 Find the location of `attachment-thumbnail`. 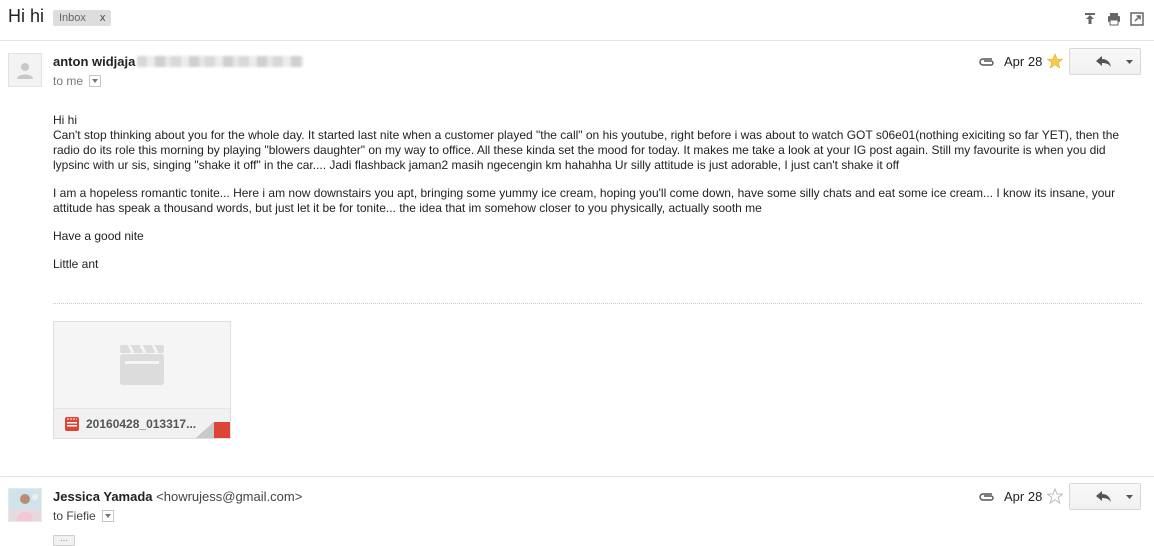

attachment-thumbnail is located at coordinates (142, 365).